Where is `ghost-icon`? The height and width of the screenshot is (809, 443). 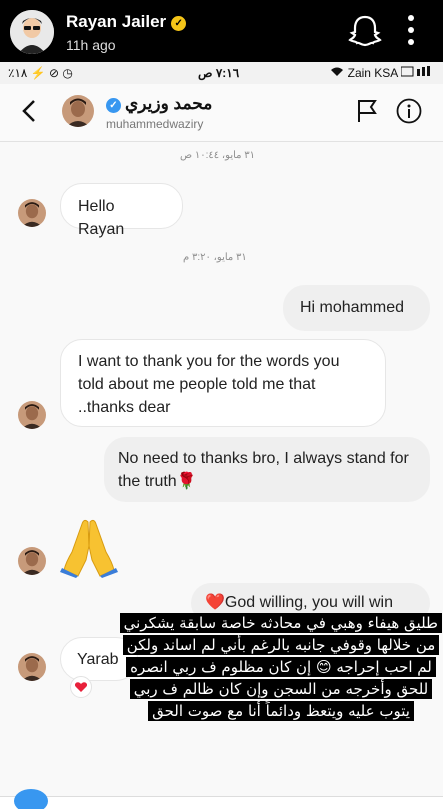 ghost-icon is located at coordinates (365, 31).